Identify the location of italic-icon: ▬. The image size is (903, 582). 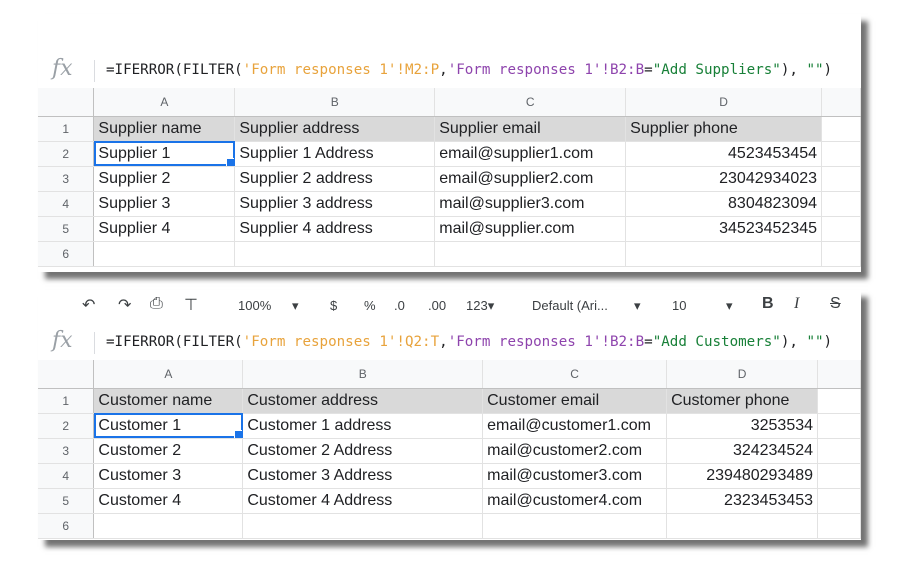
(798, 14).